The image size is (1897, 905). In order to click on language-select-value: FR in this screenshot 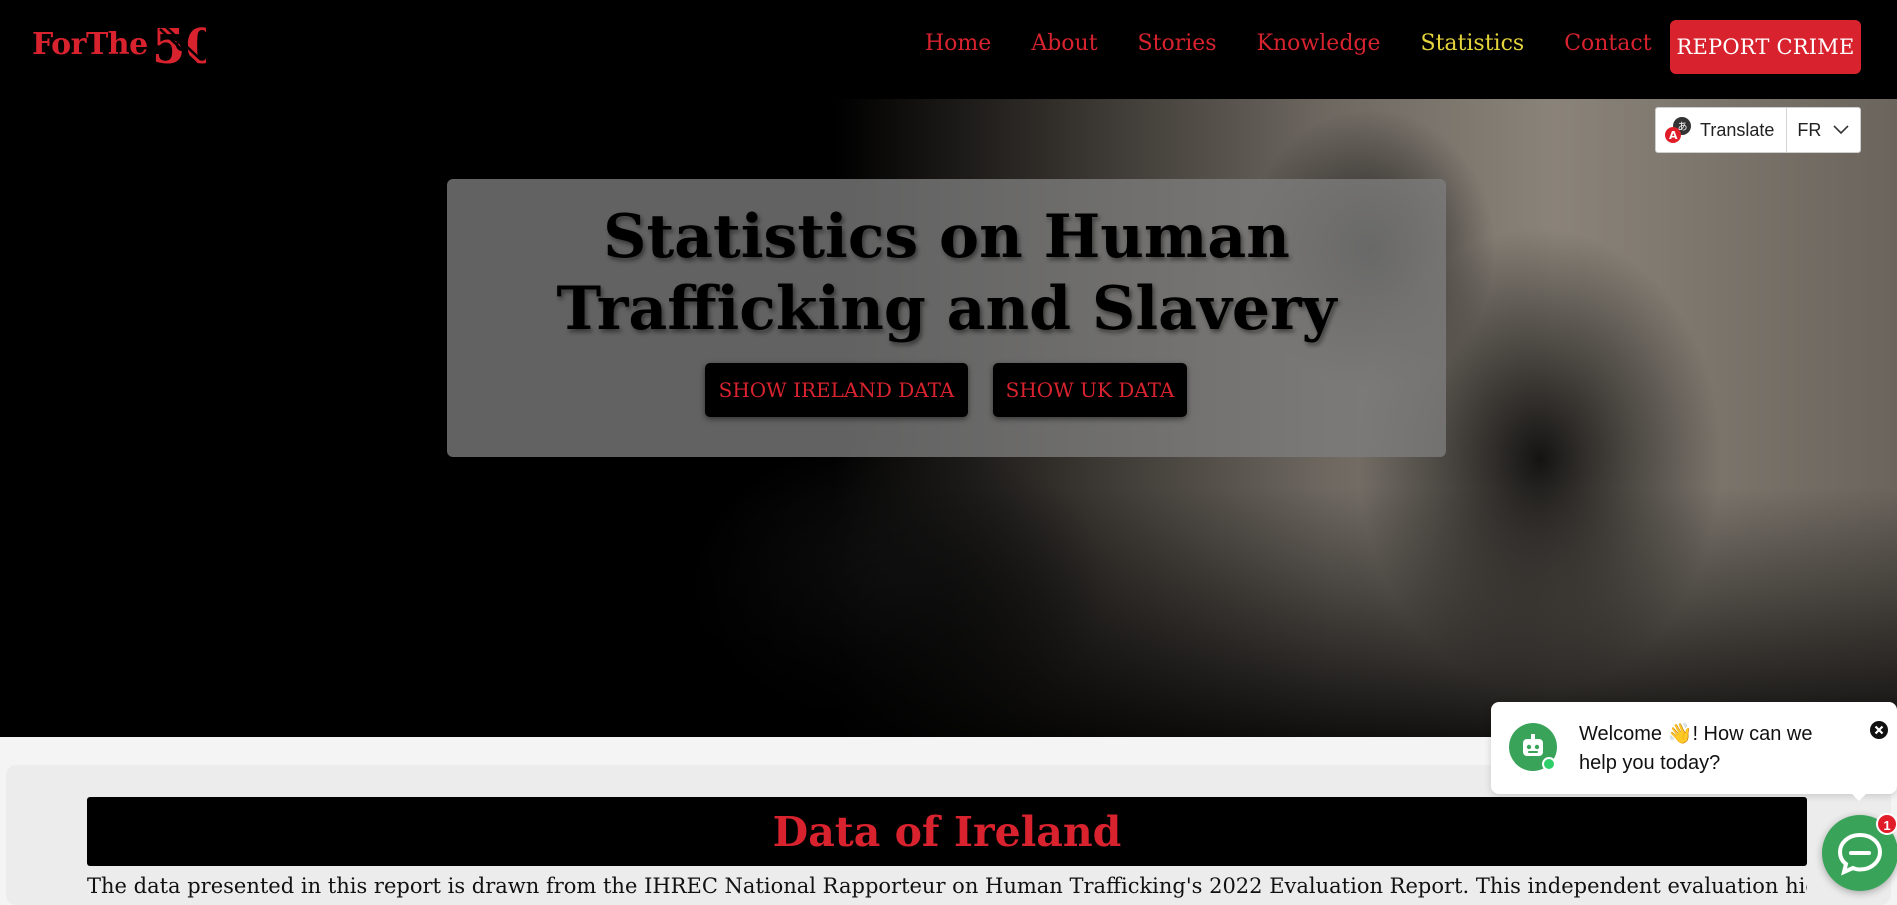, I will do `click(1809, 130)`.